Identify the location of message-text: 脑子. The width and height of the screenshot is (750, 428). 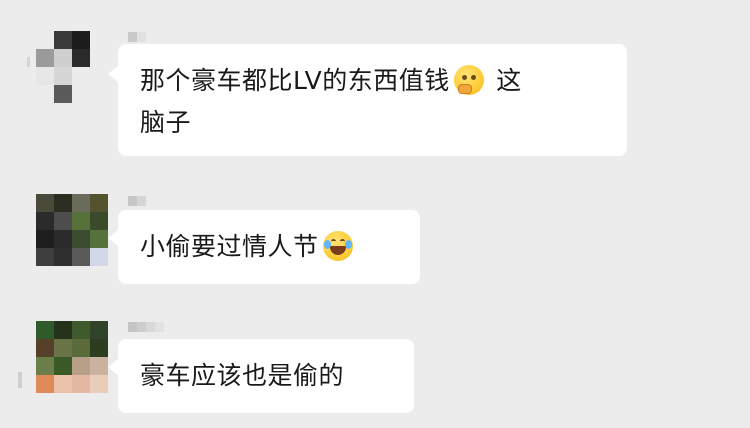
(166, 122).